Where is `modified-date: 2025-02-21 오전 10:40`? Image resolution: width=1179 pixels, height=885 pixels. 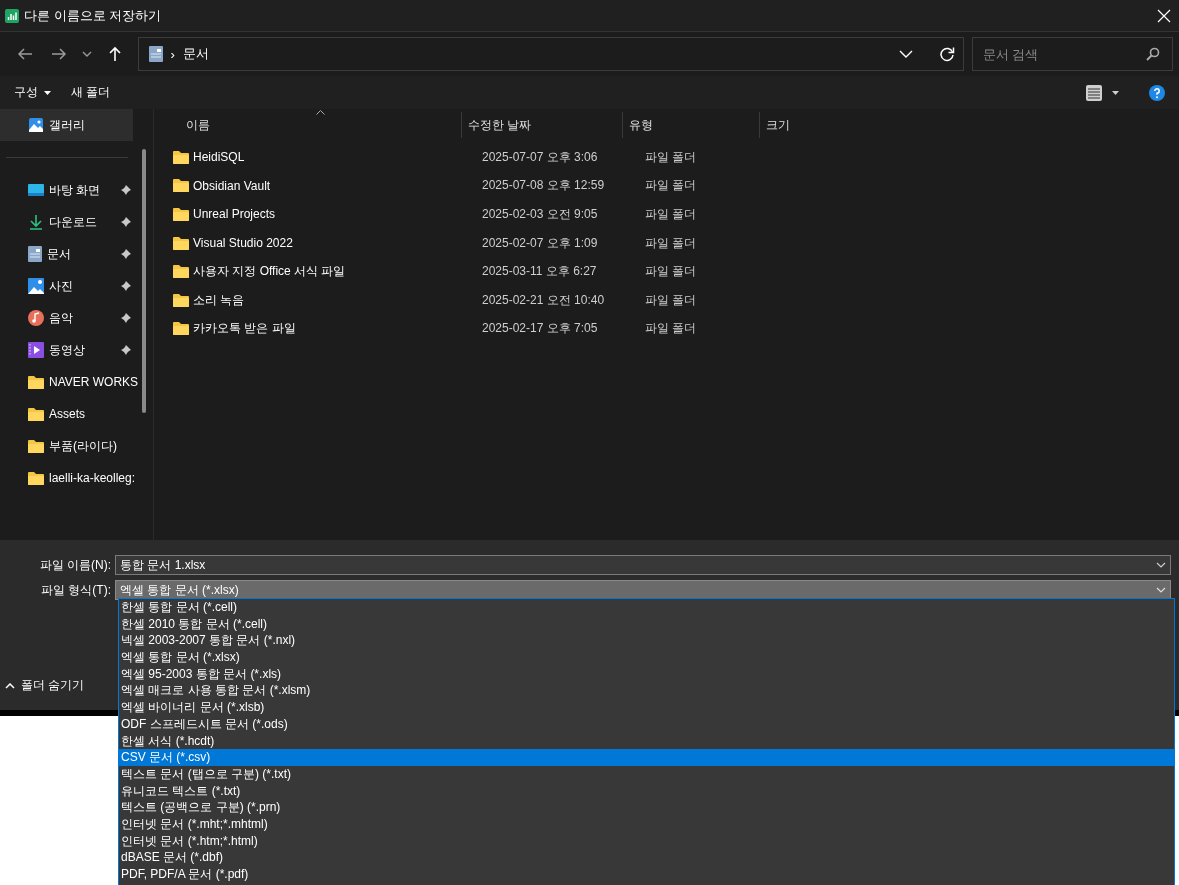 modified-date: 2025-02-21 오전 10:40 is located at coordinates (543, 300).